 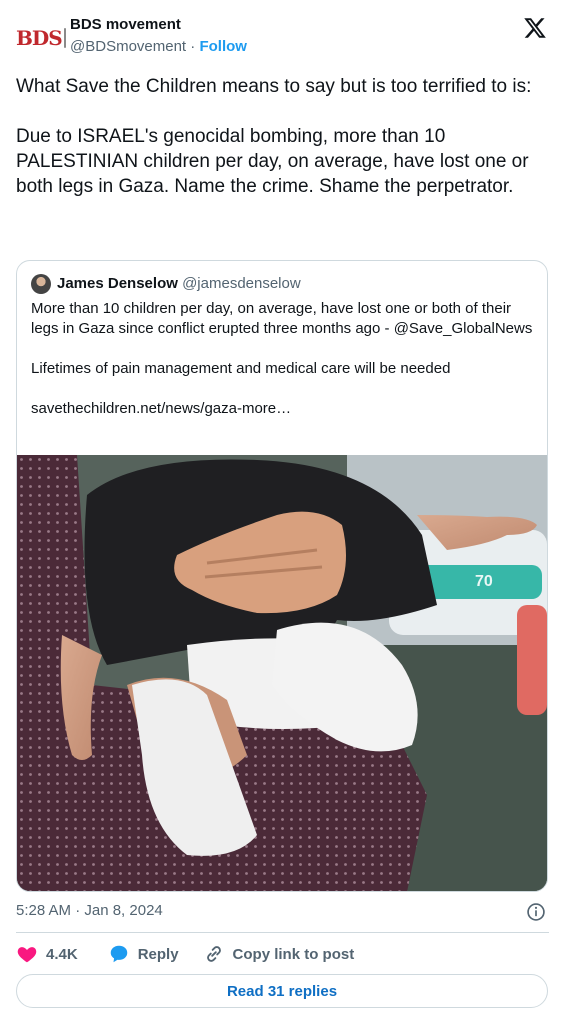 I want to click on bds-avatar-logo: BDS, so click(x=41, y=38).